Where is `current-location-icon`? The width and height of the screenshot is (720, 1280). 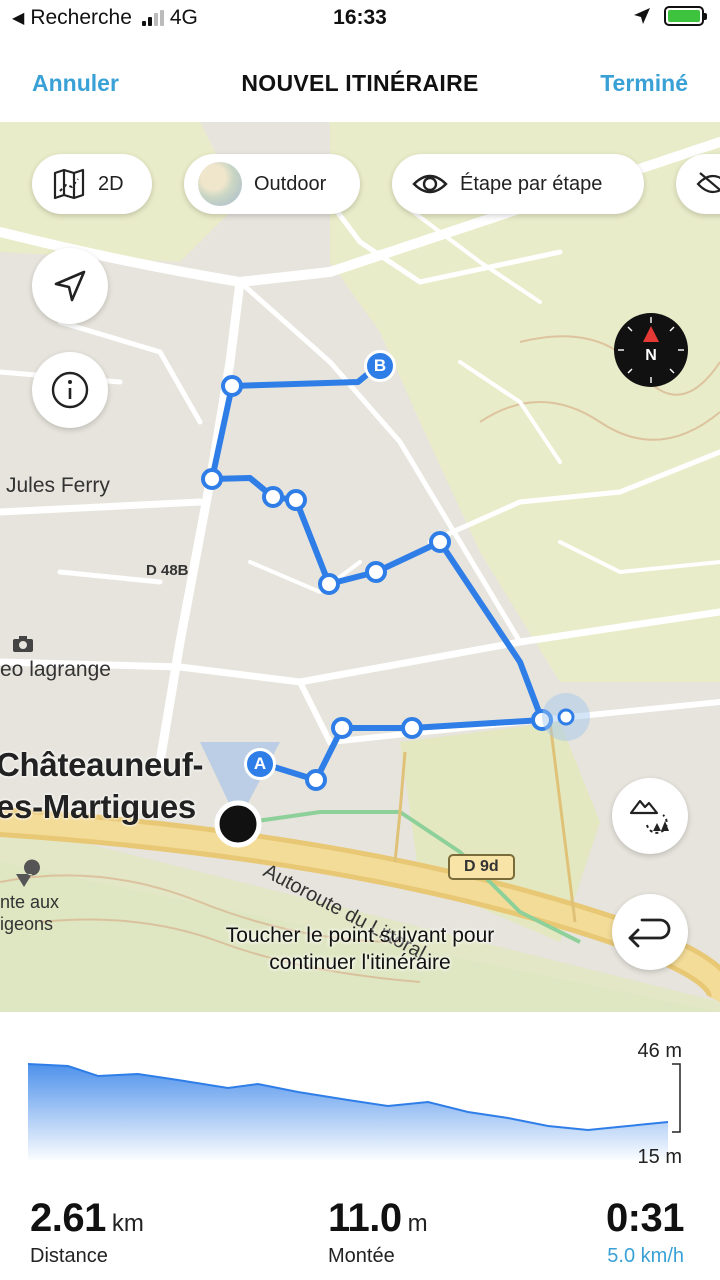 current-location-icon is located at coordinates (238, 824).